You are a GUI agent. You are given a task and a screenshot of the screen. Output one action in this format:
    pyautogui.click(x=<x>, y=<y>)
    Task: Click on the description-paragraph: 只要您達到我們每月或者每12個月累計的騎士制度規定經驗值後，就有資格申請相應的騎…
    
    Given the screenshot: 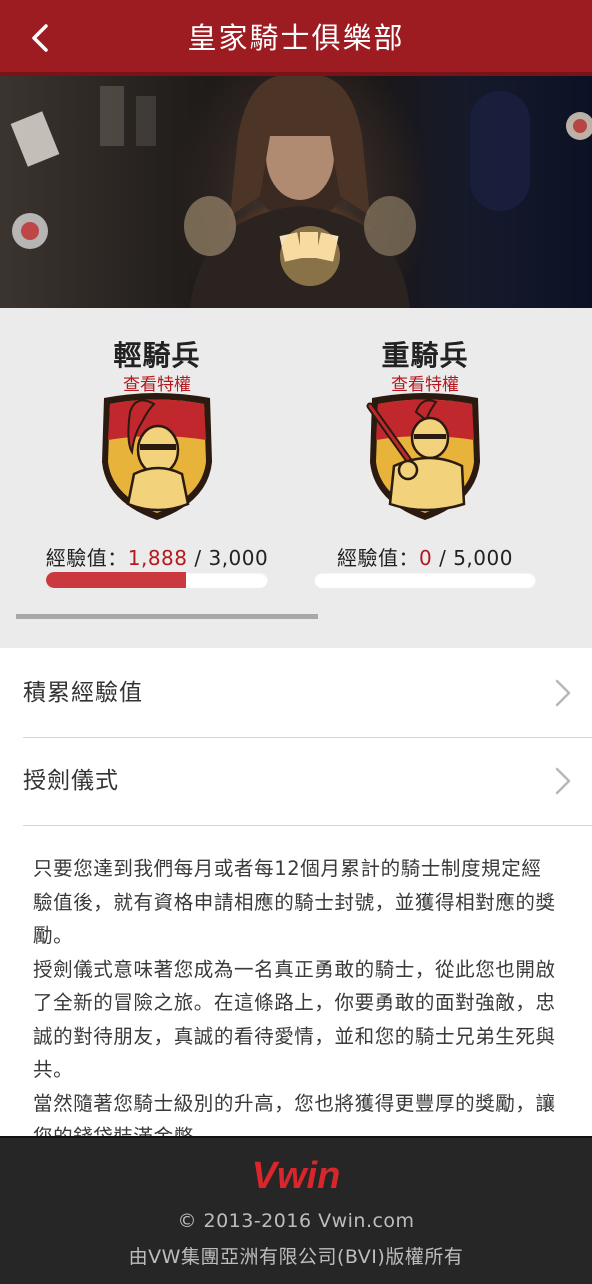 What is the action you would take?
    pyautogui.click(x=294, y=902)
    